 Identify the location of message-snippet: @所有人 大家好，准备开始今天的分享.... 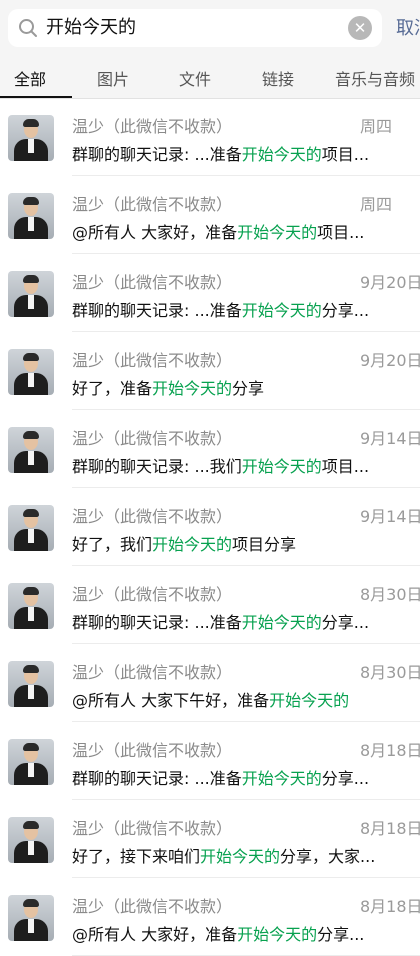
(218, 933).